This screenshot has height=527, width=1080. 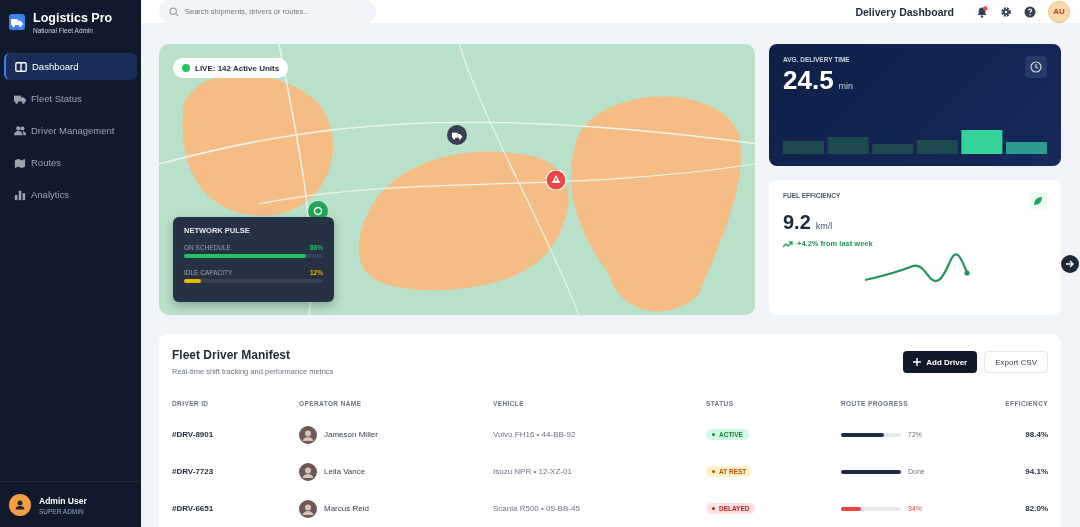 I want to click on table-cell-text: #DRV-8901, so click(x=193, y=435).